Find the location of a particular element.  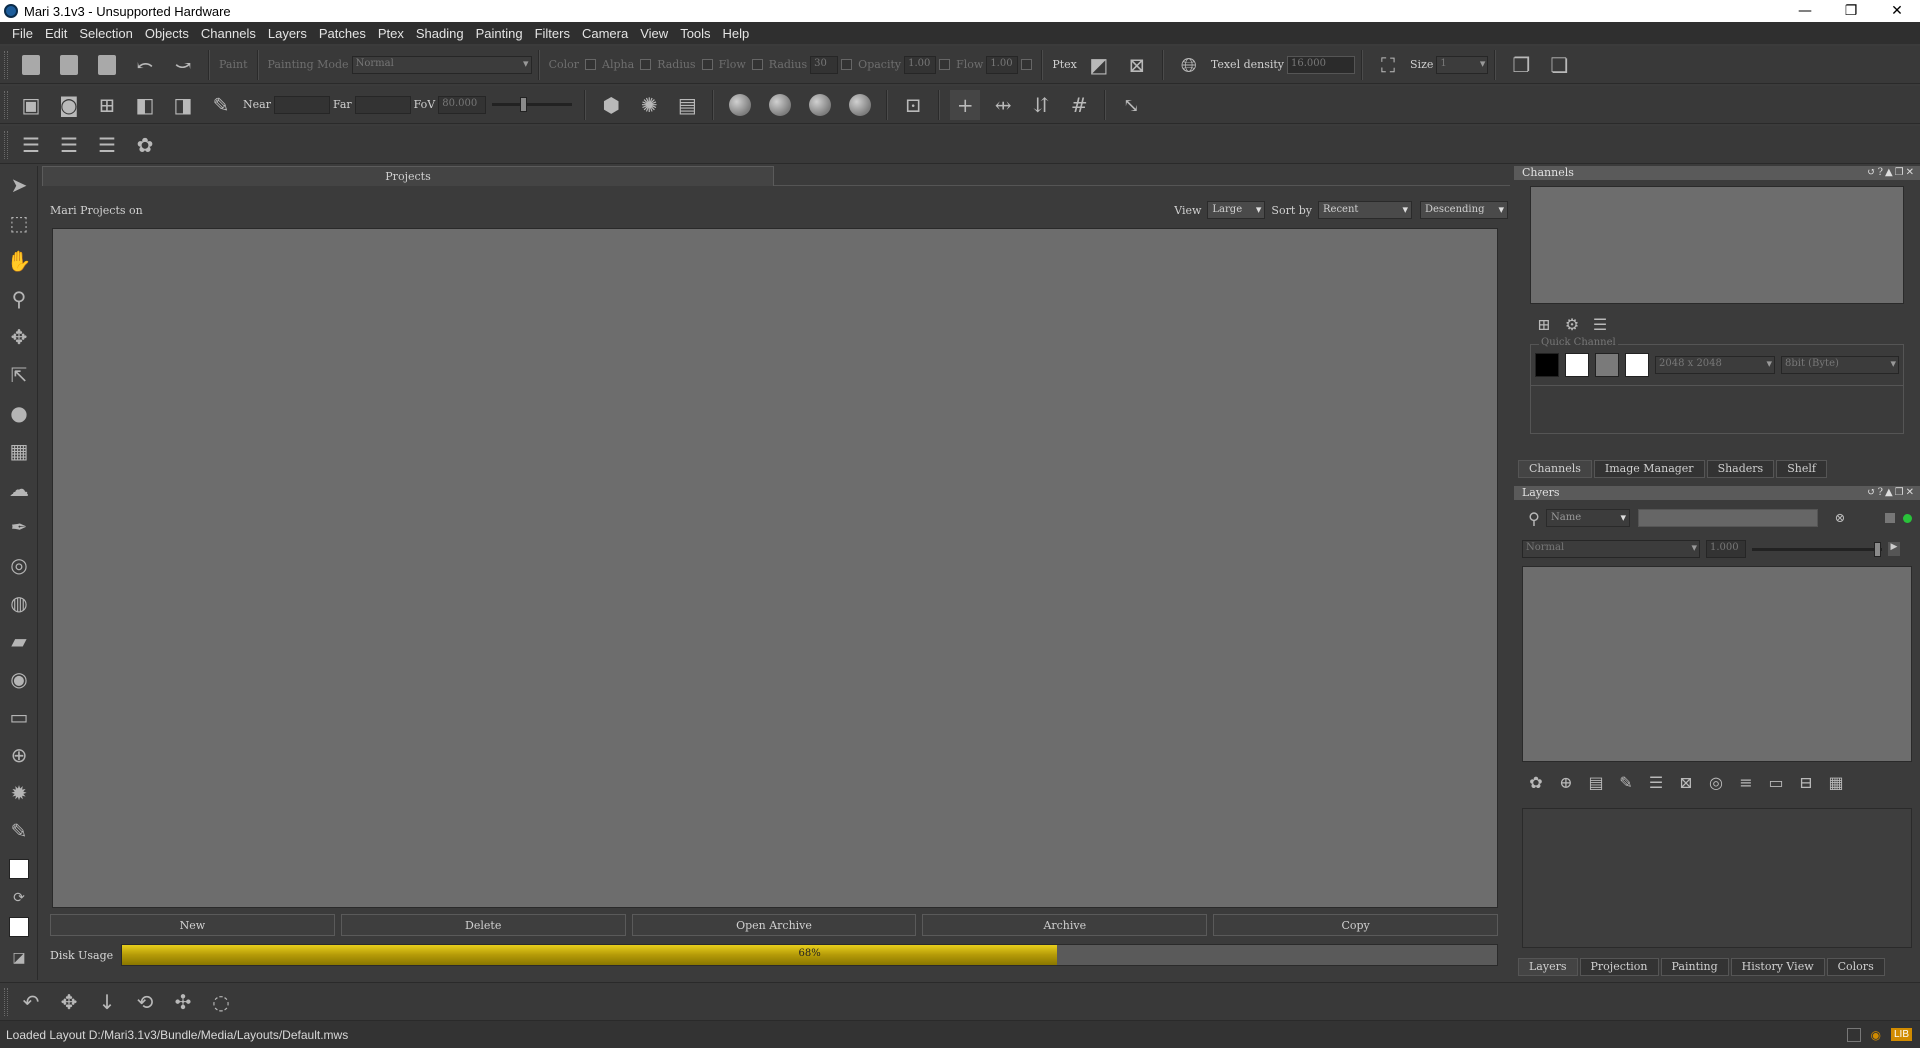

add-channel-icon: ☰ is located at coordinates (31, 145).